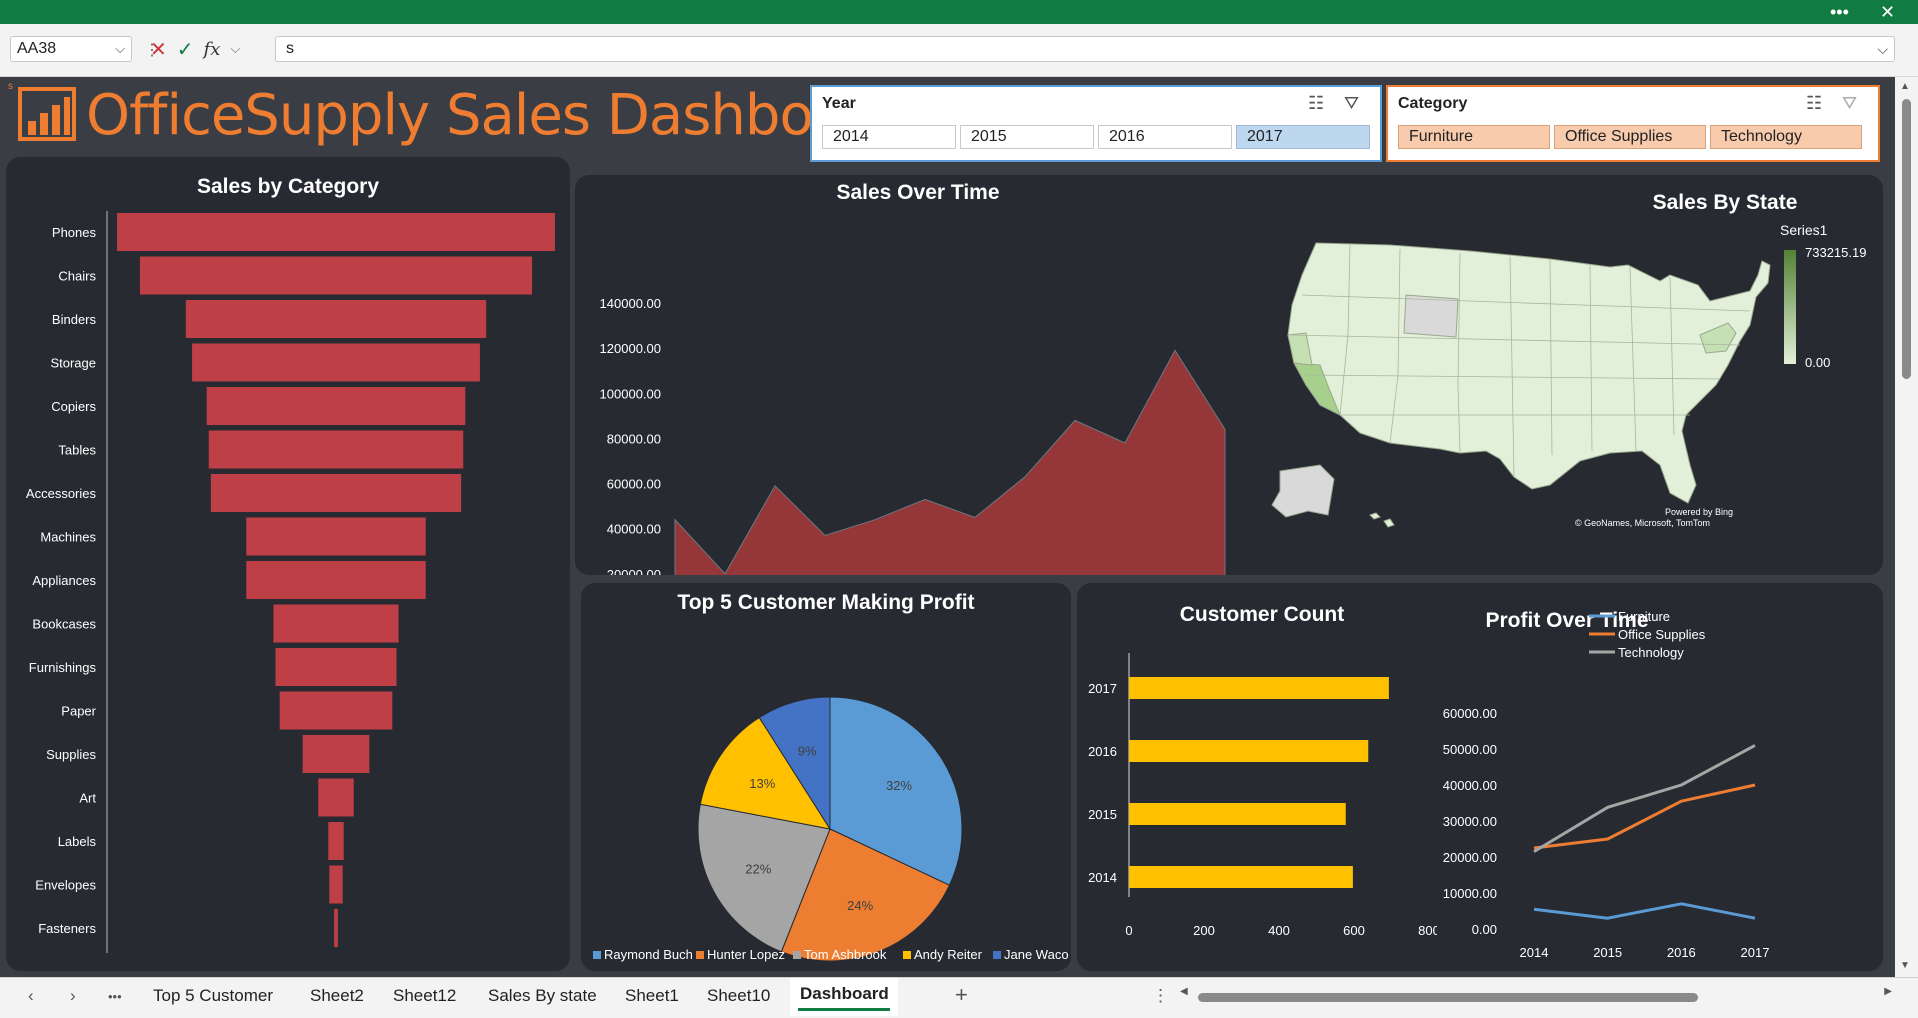  Describe the element at coordinates (1470, 749) in the screenshot. I see `y-tick-label: 50000.00` at that location.